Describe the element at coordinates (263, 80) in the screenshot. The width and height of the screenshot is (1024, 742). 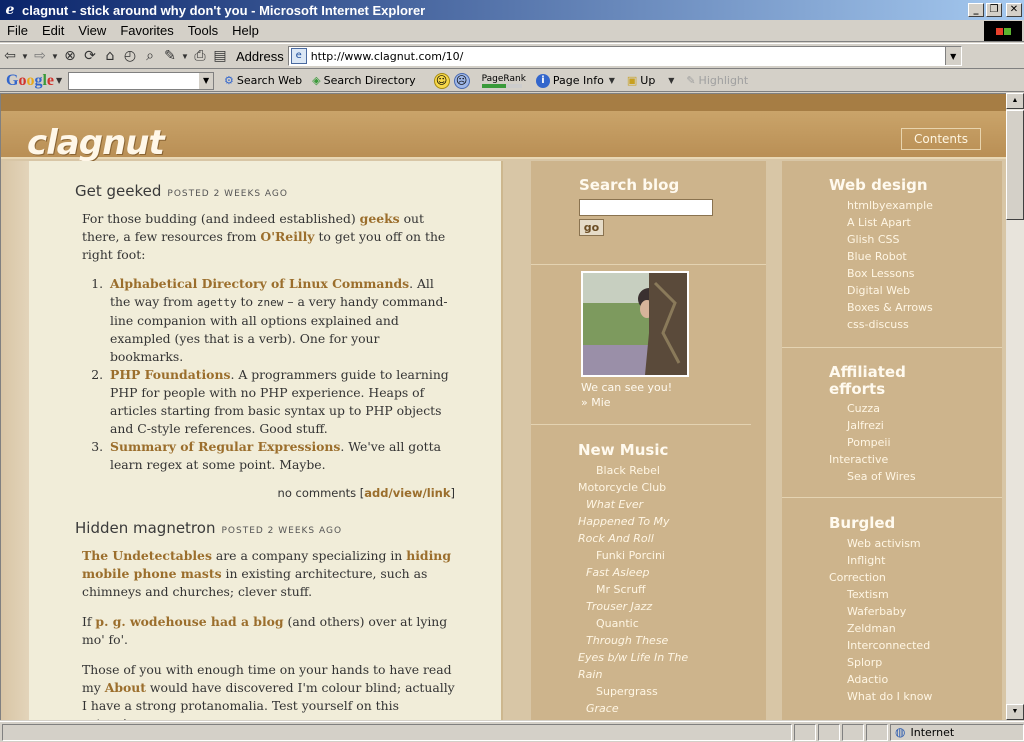
I see `search-web-button: ⚙ Search Web` at that location.